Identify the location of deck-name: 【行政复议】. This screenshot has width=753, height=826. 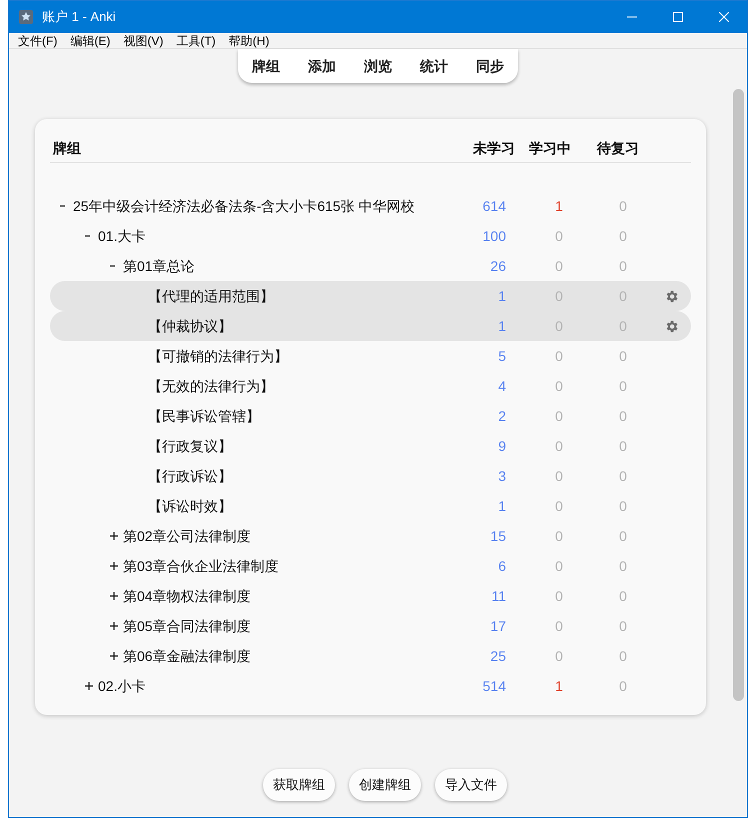
(190, 446).